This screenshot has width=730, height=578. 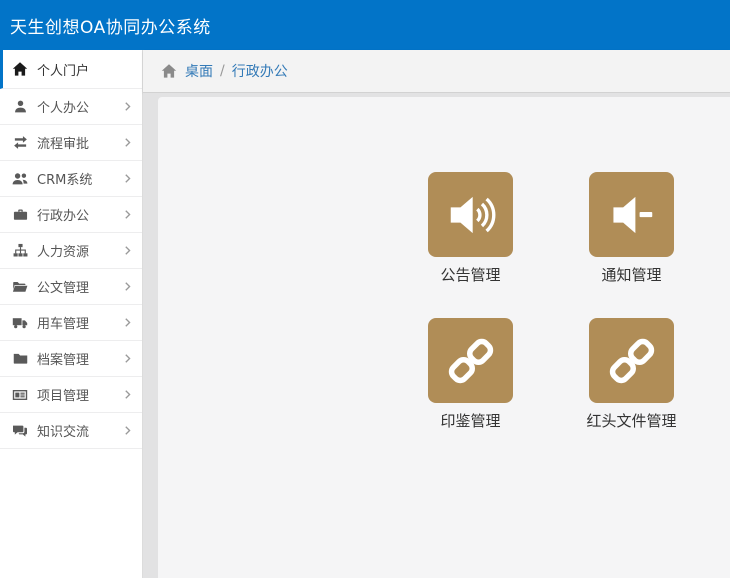 What do you see at coordinates (63, 288) in the screenshot?
I see `sidebar-item-label: 公文管理` at bounding box center [63, 288].